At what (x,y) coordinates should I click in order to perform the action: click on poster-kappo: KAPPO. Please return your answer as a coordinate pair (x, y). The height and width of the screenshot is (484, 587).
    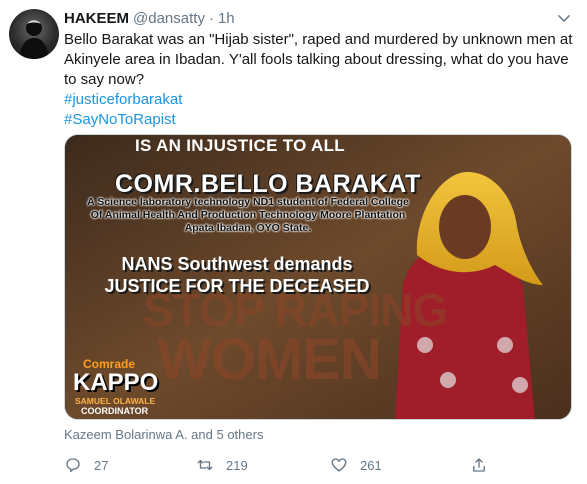
    Looking at the image, I should click on (116, 382).